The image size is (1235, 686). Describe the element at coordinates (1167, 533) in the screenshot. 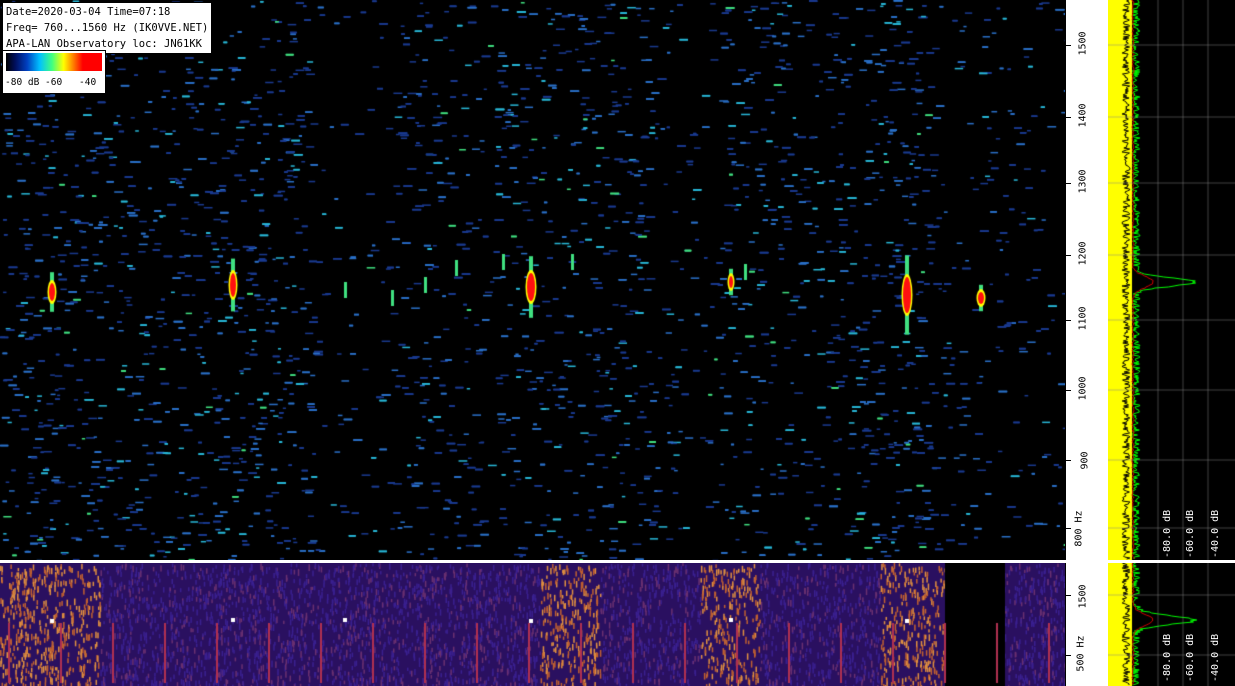

I see `profile-db-label: -80.0 dB` at that location.